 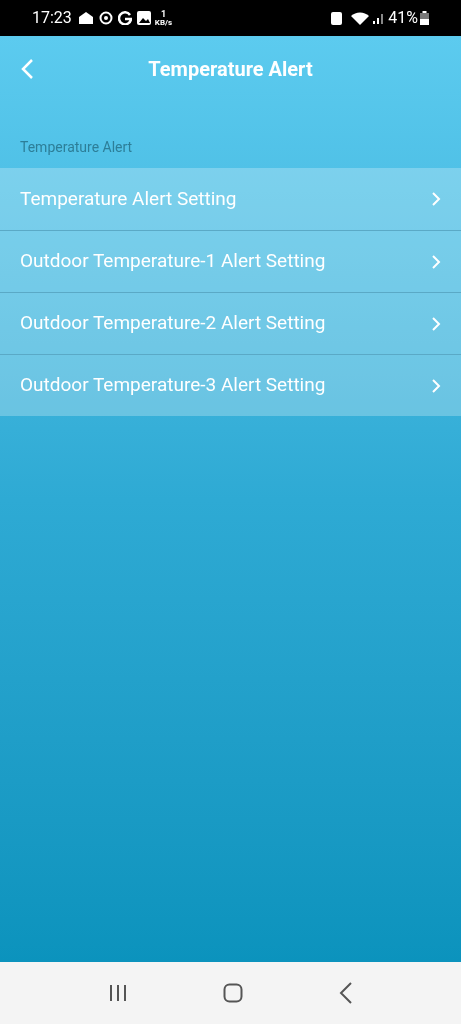 What do you see at coordinates (230, 261) in the screenshot?
I see `menu-item: Outdoor Temperature-1 Alert Setting` at bounding box center [230, 261].